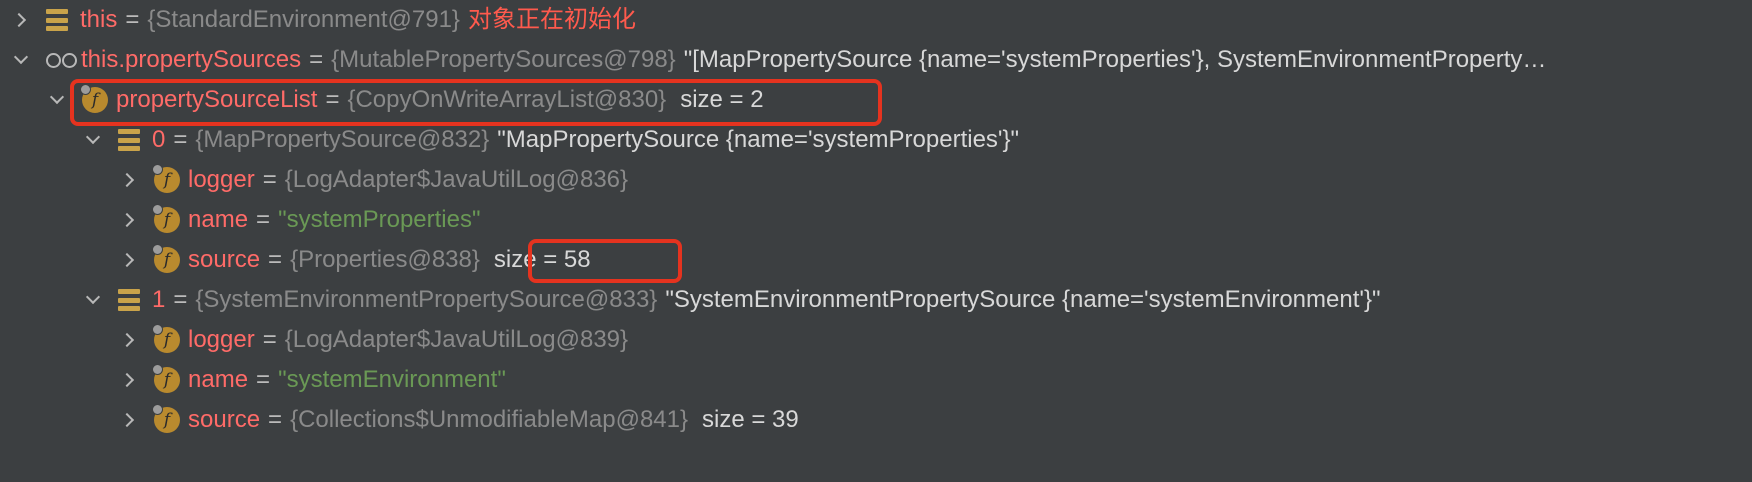 The height and width of the screenshot is (482, 1752). I want to click on variable-name: this.propertySources, so click(191, 59).